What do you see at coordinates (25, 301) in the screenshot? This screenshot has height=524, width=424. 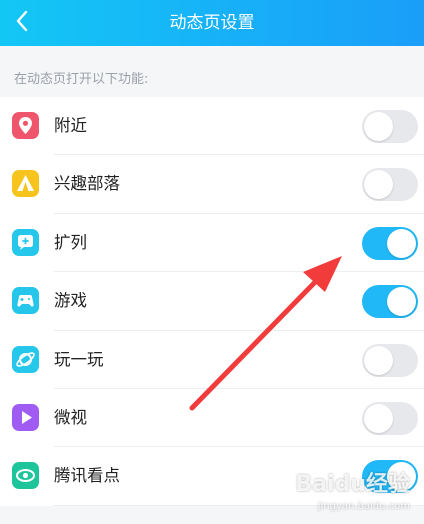 I see `gamepad-icon` at bounding box center [25, 301].